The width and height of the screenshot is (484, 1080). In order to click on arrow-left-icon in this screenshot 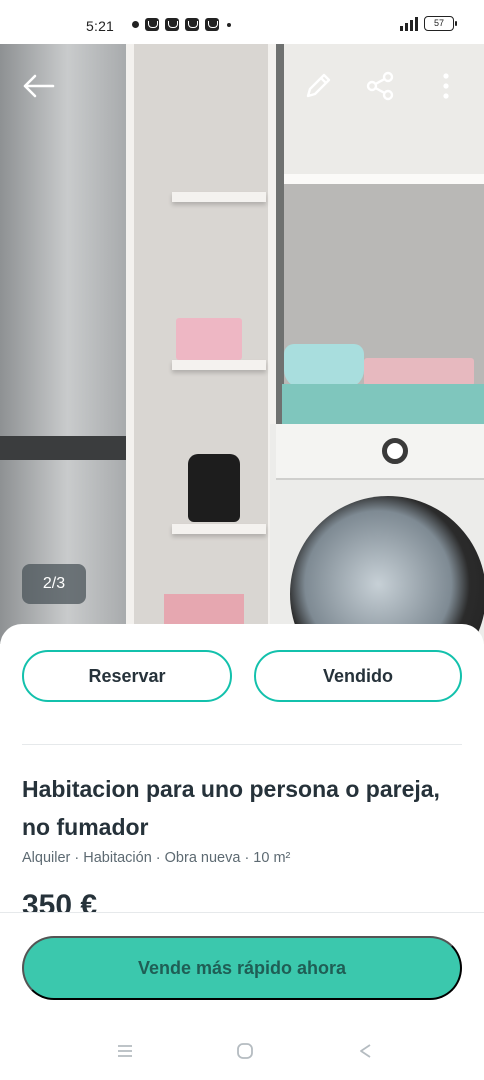, I will do `click(38, 86)`.